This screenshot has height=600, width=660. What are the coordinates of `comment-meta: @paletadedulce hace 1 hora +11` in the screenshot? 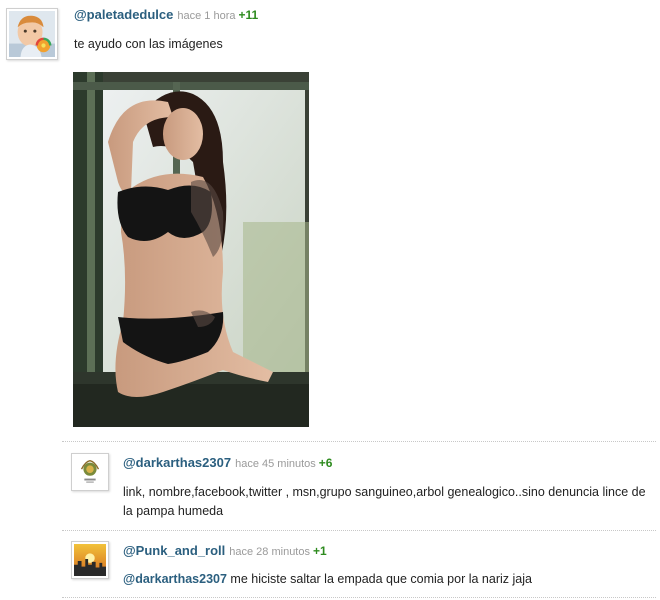 It's located at (166, 14).